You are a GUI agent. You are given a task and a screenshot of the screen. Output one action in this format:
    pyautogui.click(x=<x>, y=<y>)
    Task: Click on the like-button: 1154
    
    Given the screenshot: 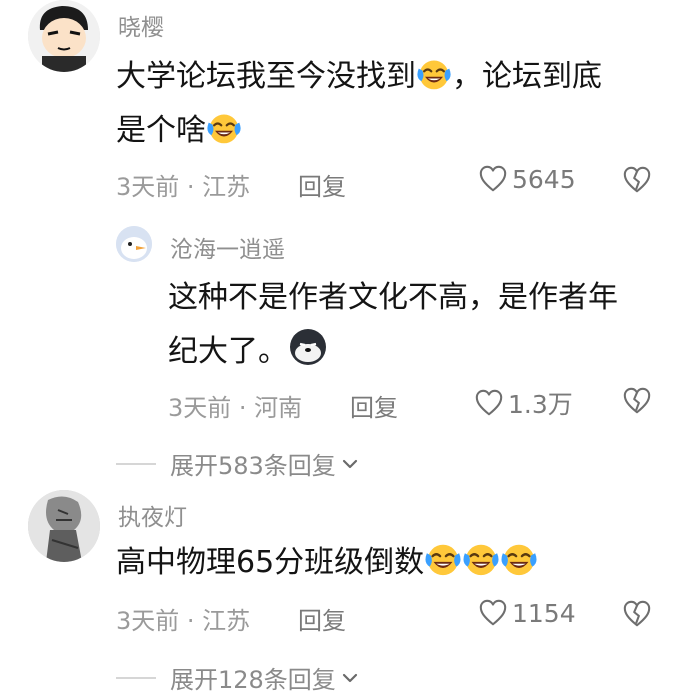 What is the action you would take?
    pyautogui.click(x=527, y=613)
    